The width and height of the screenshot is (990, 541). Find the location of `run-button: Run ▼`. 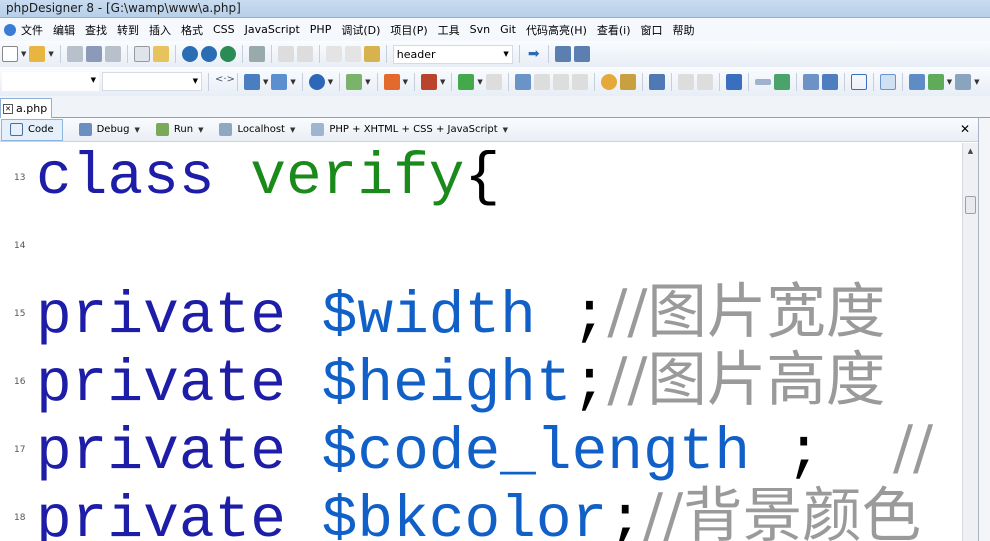

run-button: Run ▼ is located at coordinates (180, 130).